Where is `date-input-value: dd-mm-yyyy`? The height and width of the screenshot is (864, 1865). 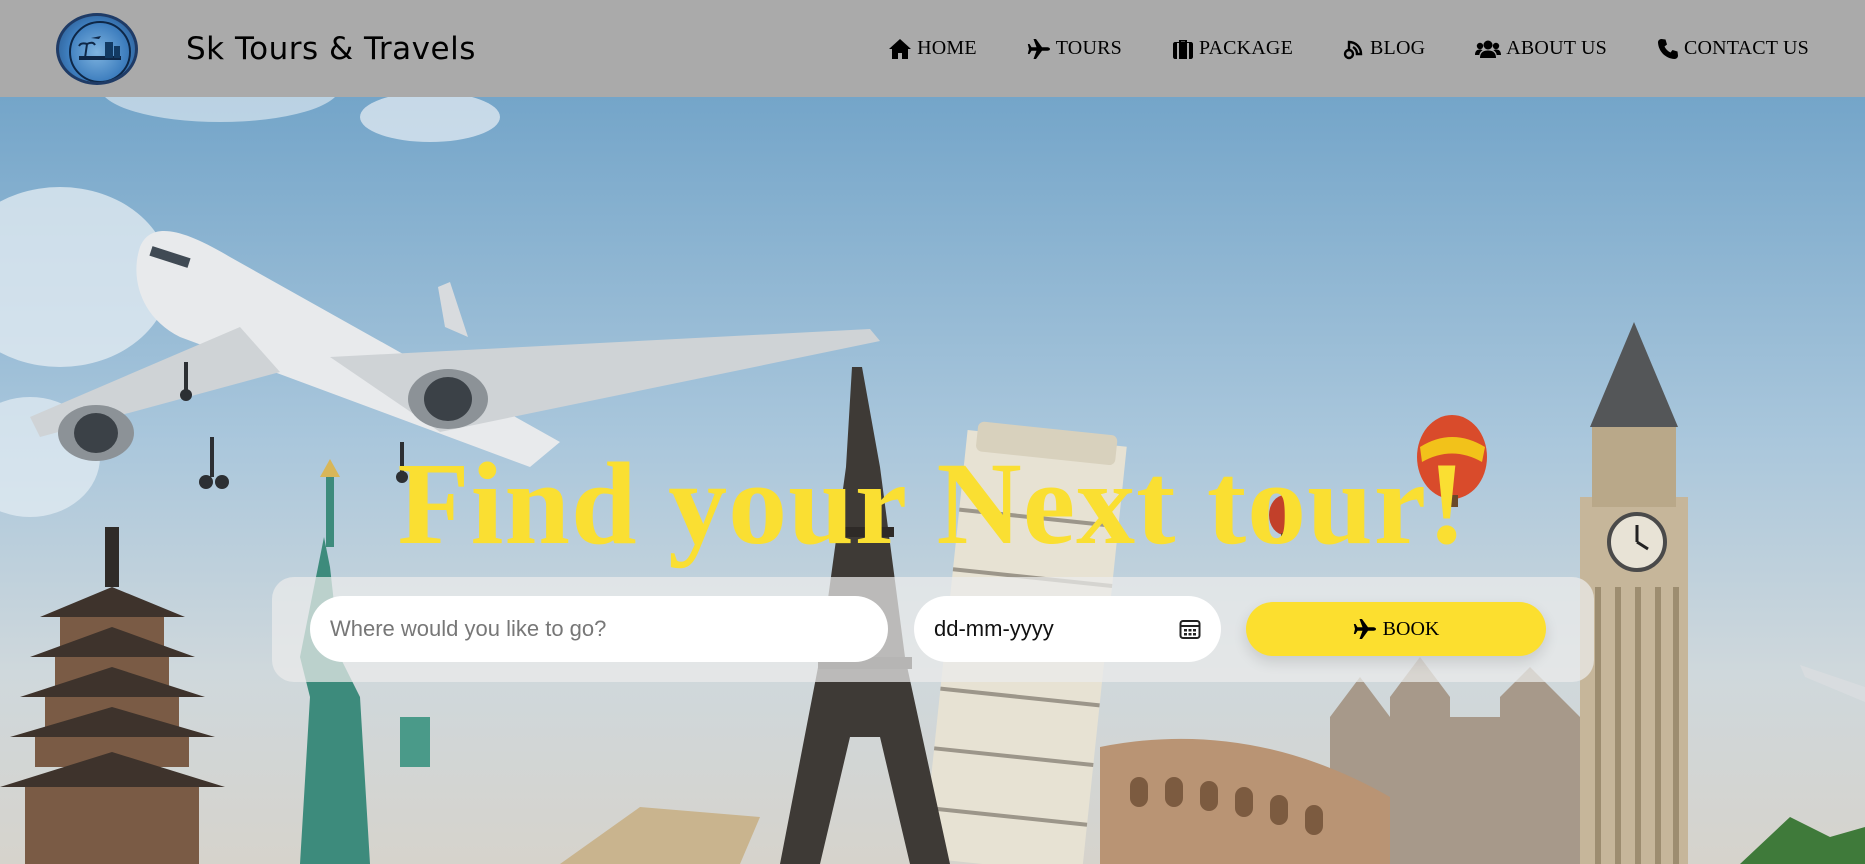 date-input-value: dd-mm-yyyy is located at coordinates (994, 628).